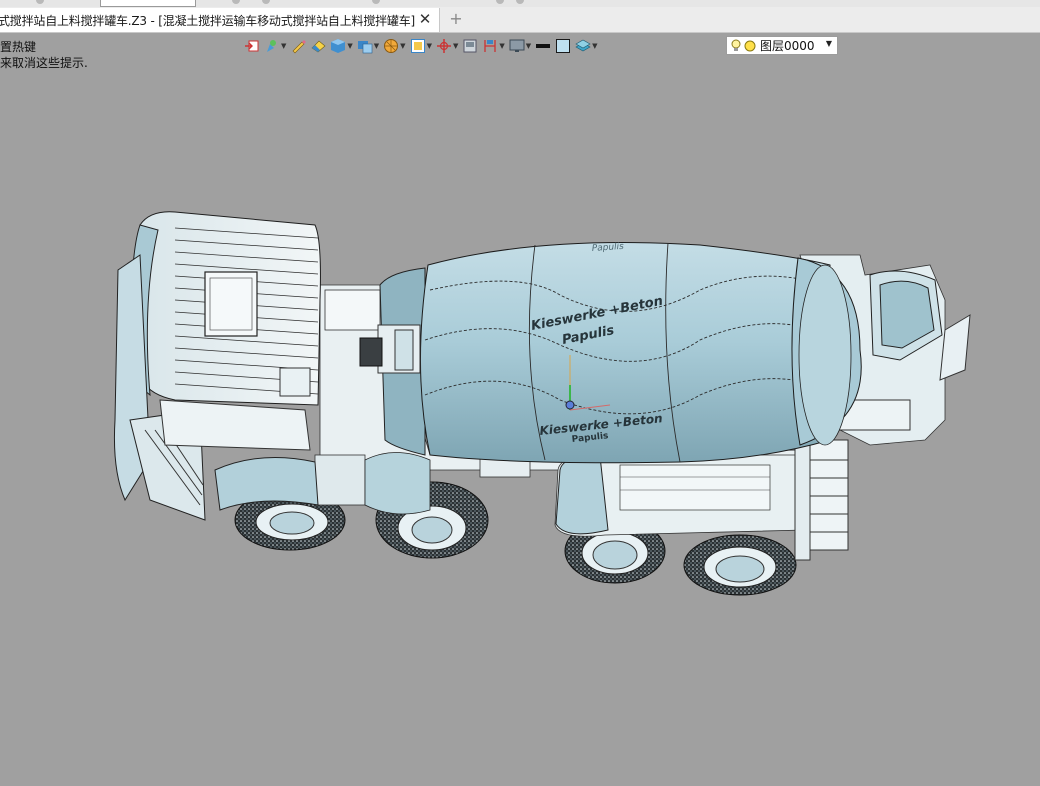 The height and width of the screenshot is (786, 1040). I want to click on document-tab-title: 式搅拌站自上料搅拌罐车.Z3 - [混凝土搅拌运输车移动式搅拌站自上料搅拌罐车], so click(207, 20).